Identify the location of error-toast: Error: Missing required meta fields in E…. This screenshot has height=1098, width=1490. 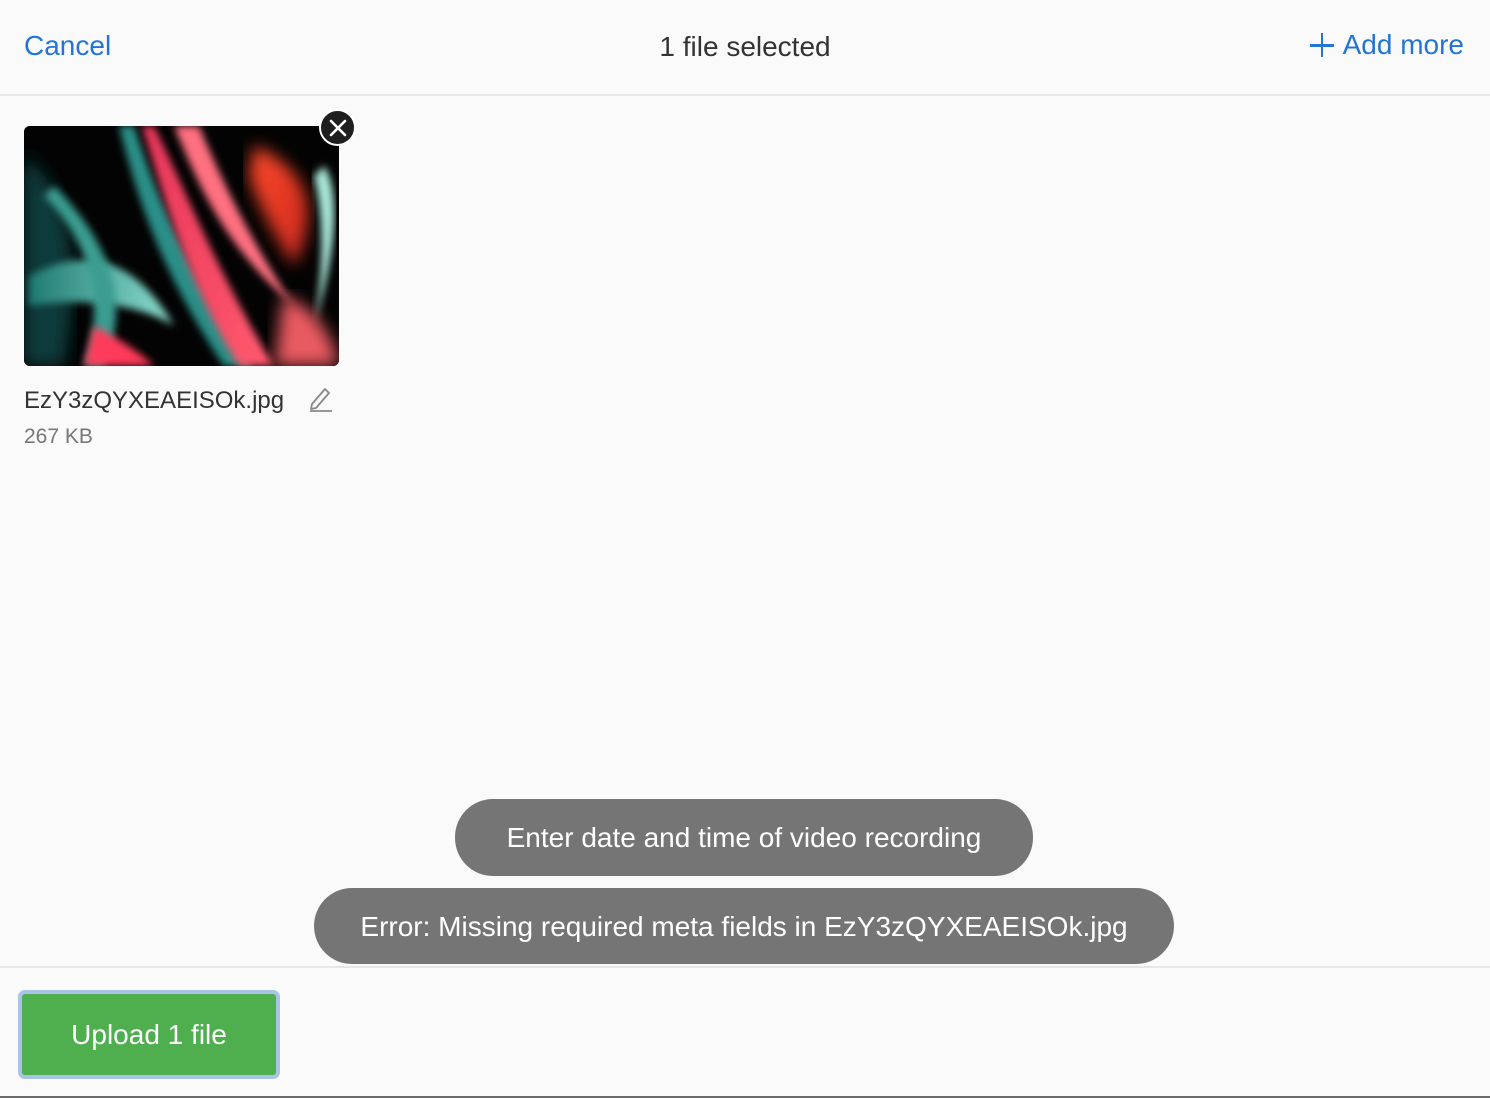
(744, 926).